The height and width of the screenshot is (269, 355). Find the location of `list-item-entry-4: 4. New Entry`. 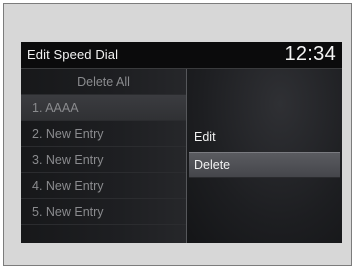

list-item-entry-4: 4. New Entry is located at coordinates (103, 186).